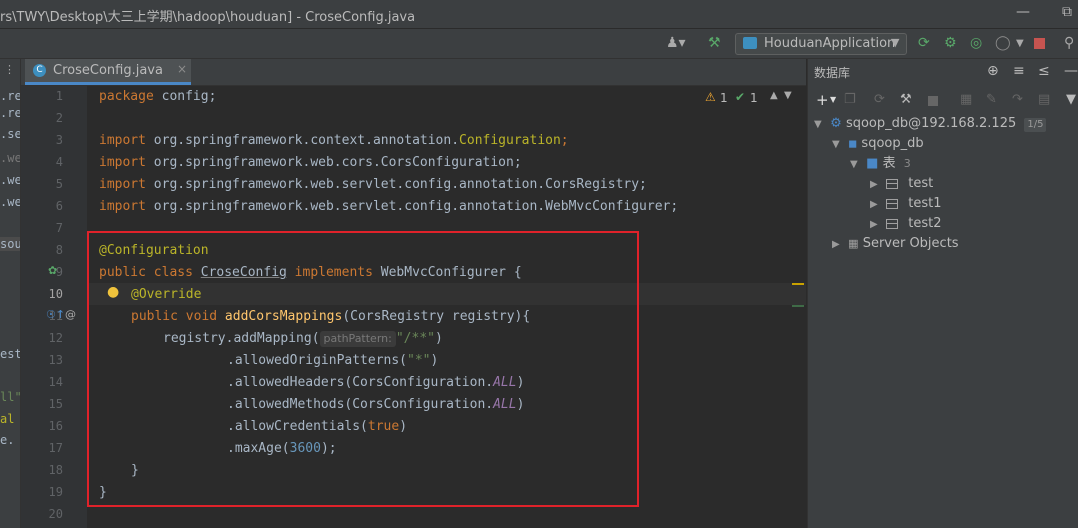  What do you see at coordinates (880, 164) in the screenshot?
I see `tree-tables-folder: ▼ ■ 表 3` at bounding box center [880, 164].